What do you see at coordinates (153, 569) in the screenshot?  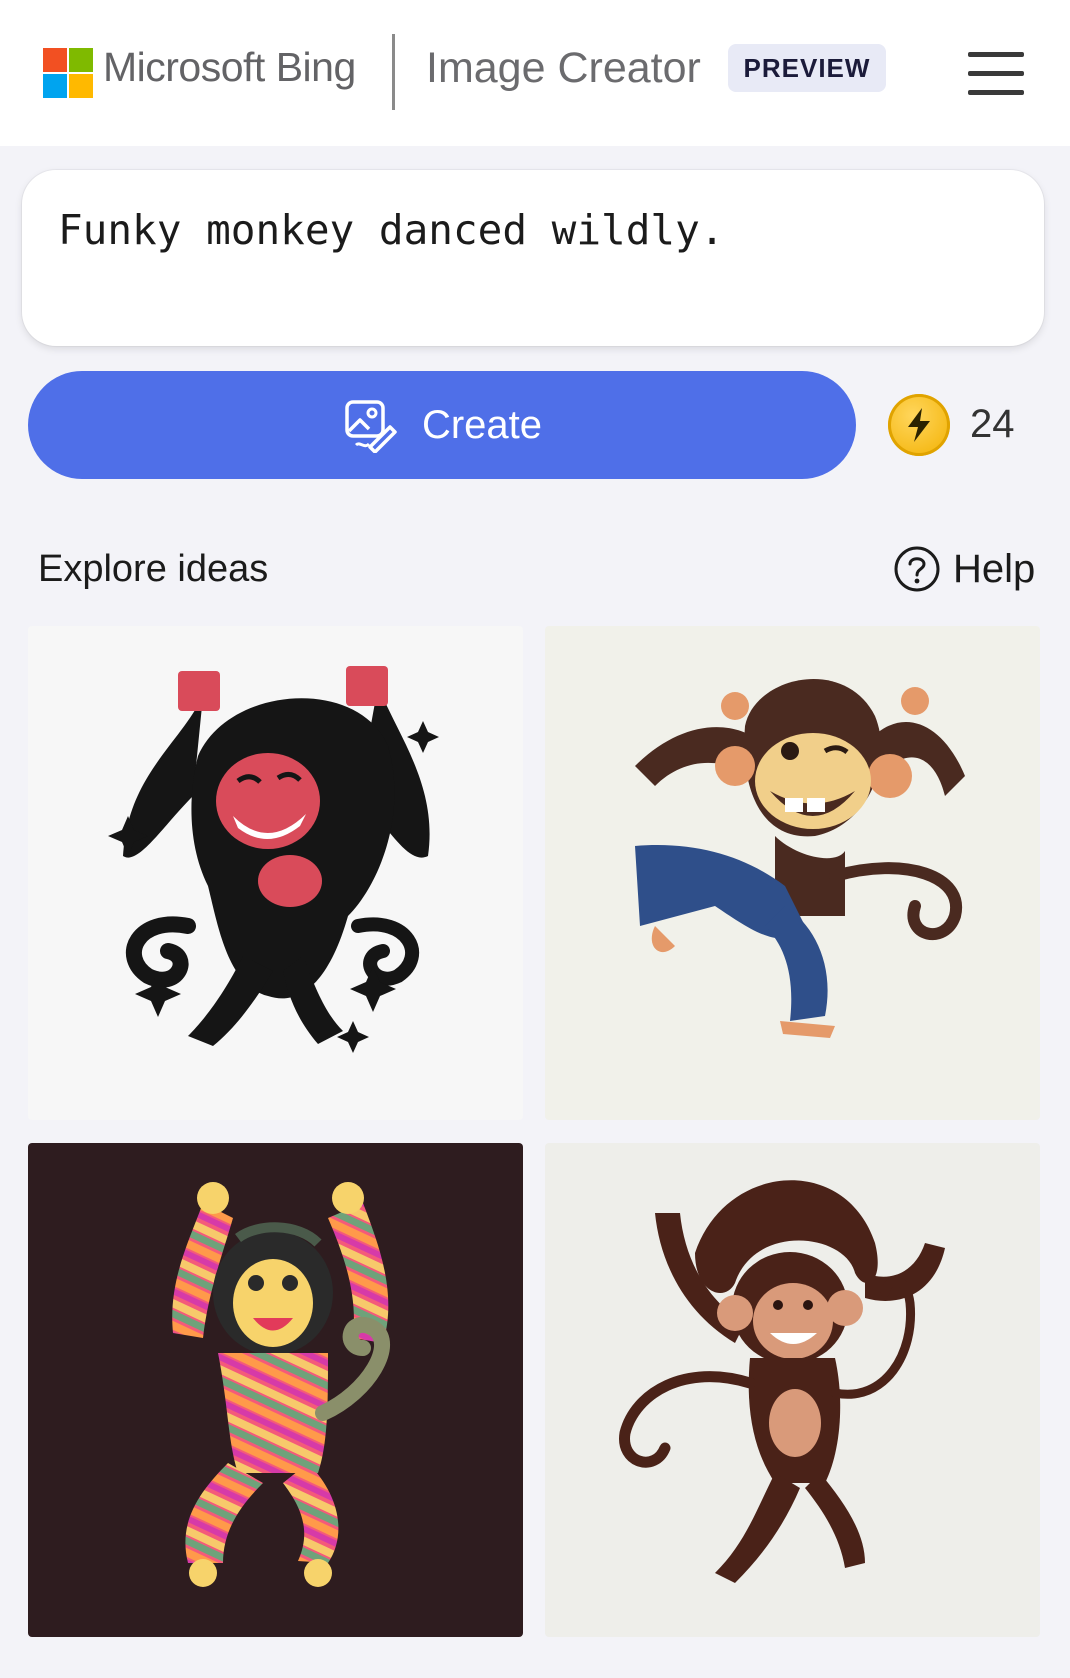 I see `explore-ideas-heading: Explore ideas` at bounding box center [153, 569].